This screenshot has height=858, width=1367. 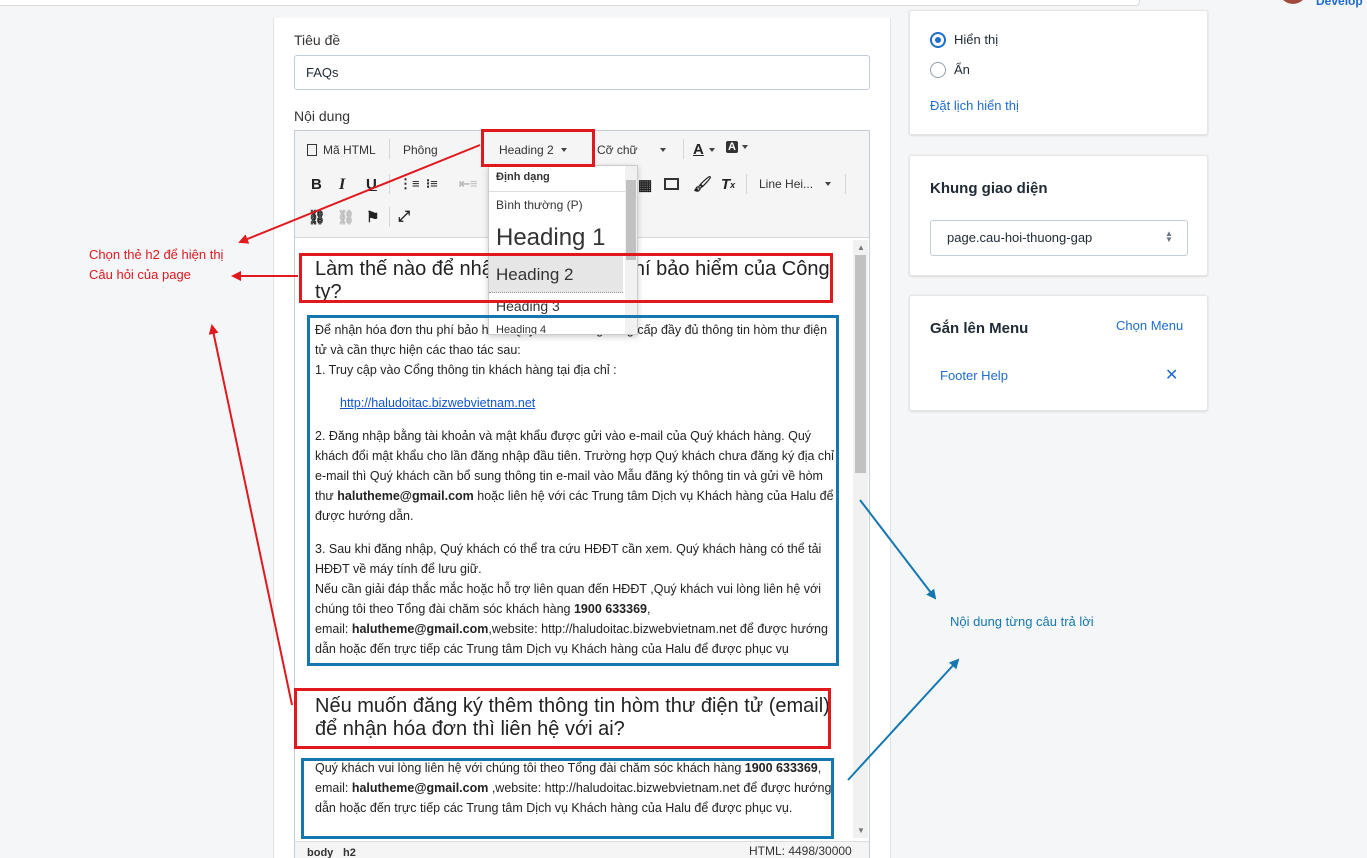 What do you see at coordinates (359, 194) in the screenshot?
I see `arrow-to-format-select` at bounding box center [359, 194].